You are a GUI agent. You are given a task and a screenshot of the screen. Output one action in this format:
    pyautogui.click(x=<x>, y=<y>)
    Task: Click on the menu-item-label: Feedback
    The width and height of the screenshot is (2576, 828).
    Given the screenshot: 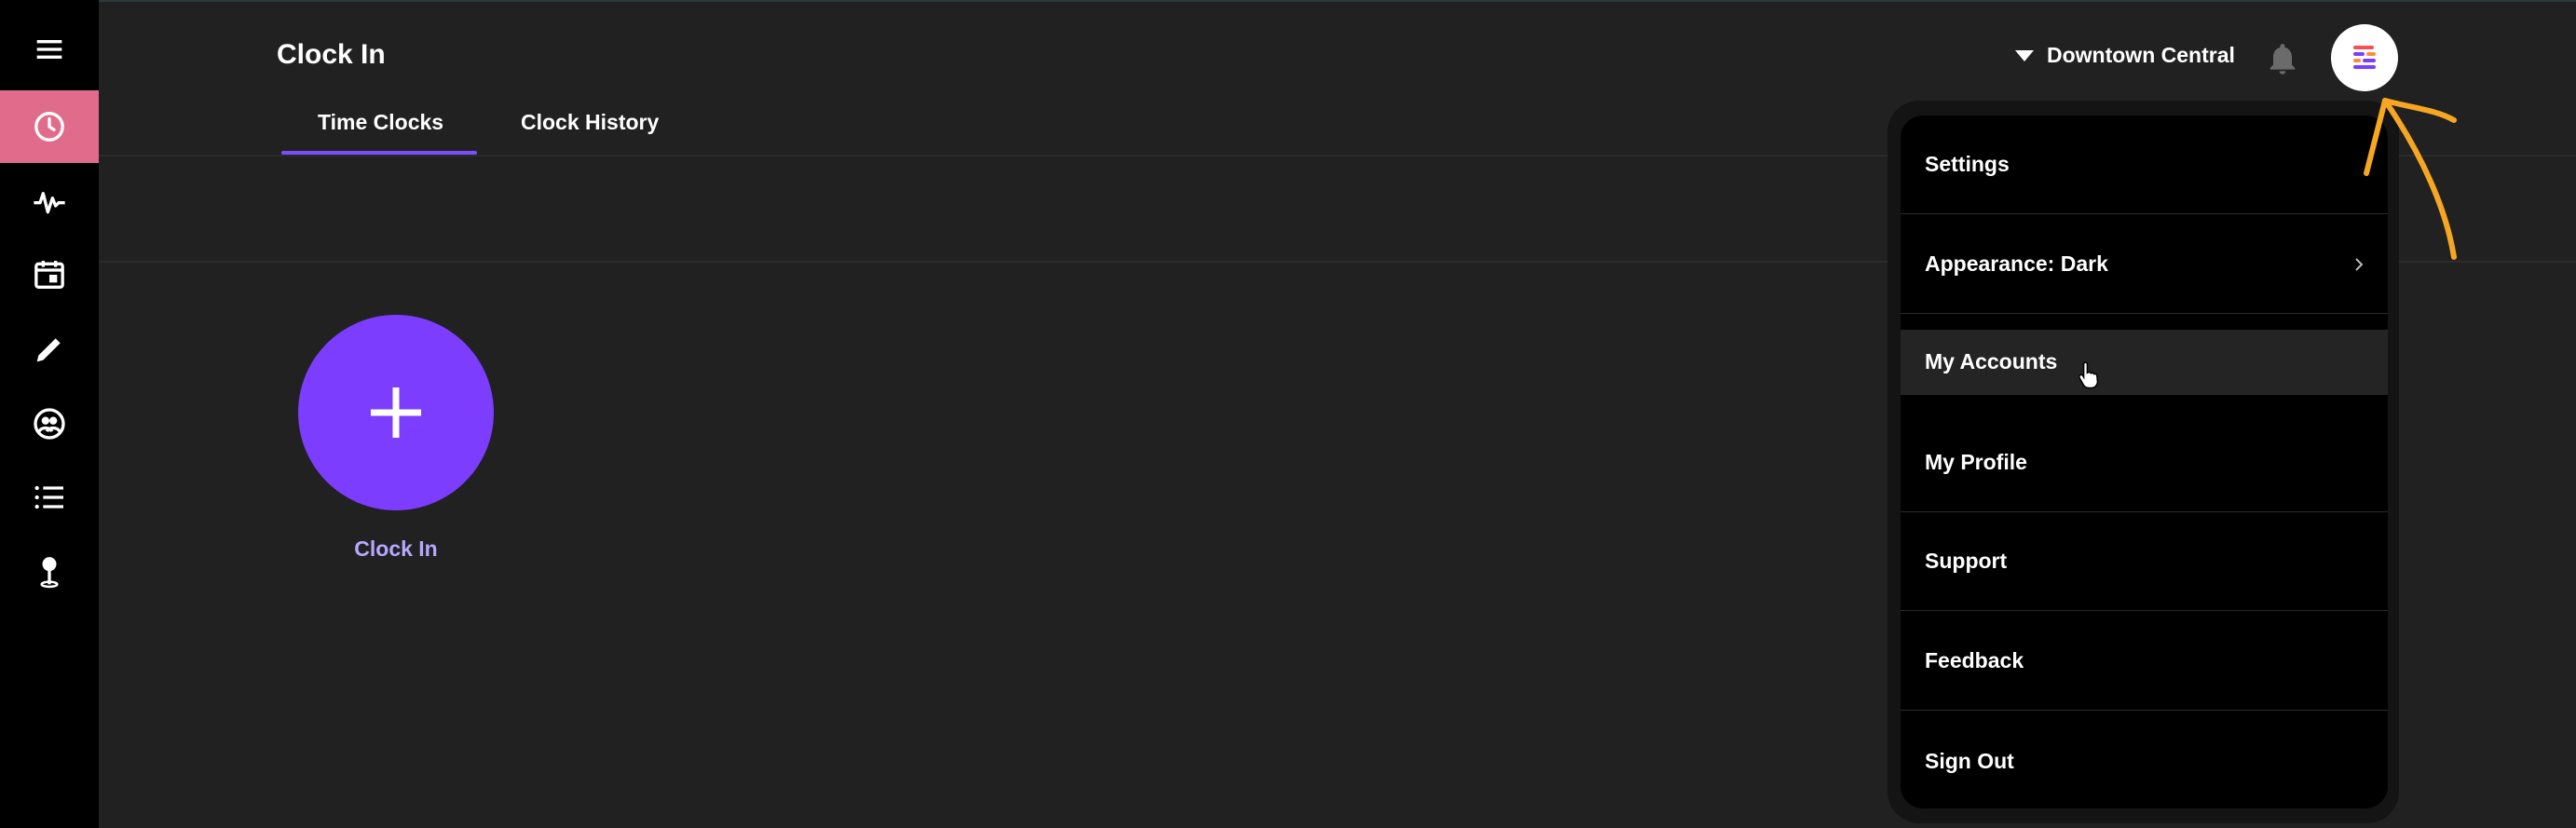 What is the action you would take?
    pyautogui.click(x=1974, y=660)
    